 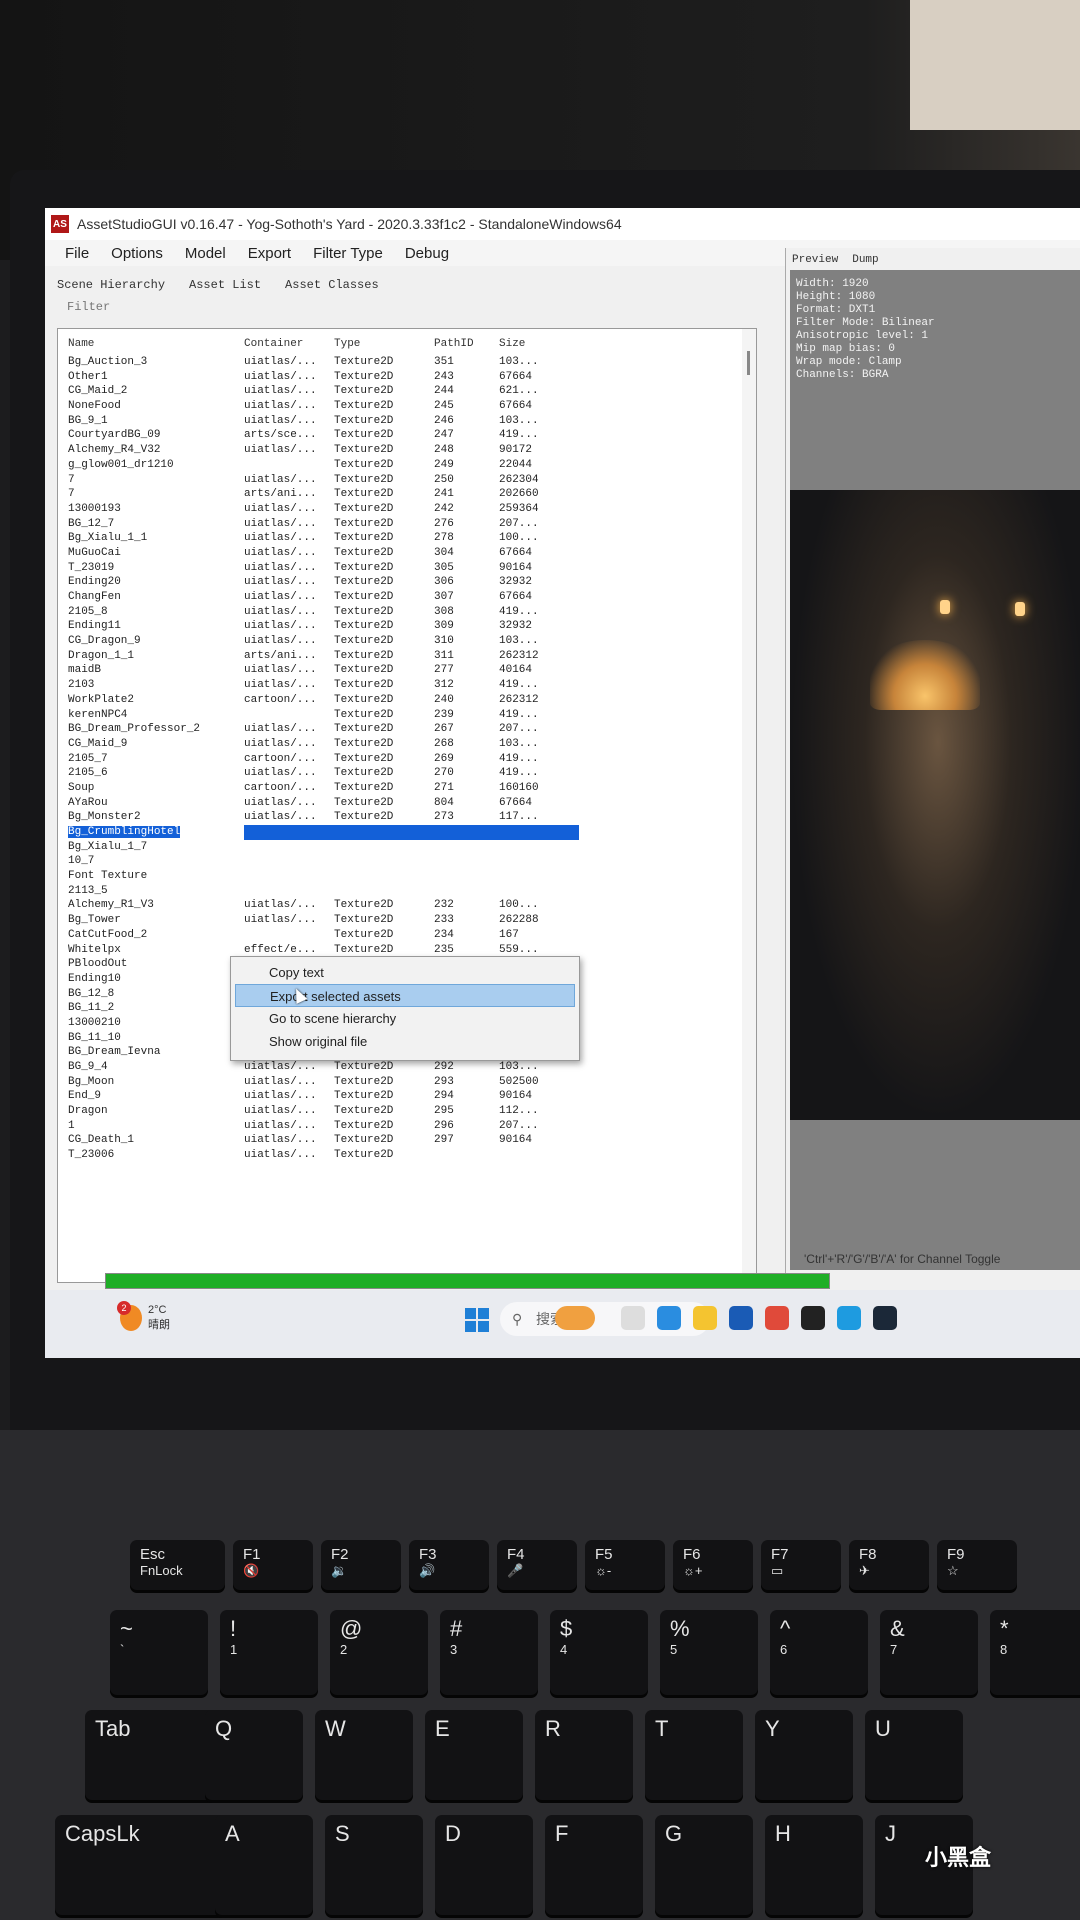 What do you see at coordinates (575, 1318) in the screenshot?
I see `pizza-widget-icon` at bounding box center [575, 1318].